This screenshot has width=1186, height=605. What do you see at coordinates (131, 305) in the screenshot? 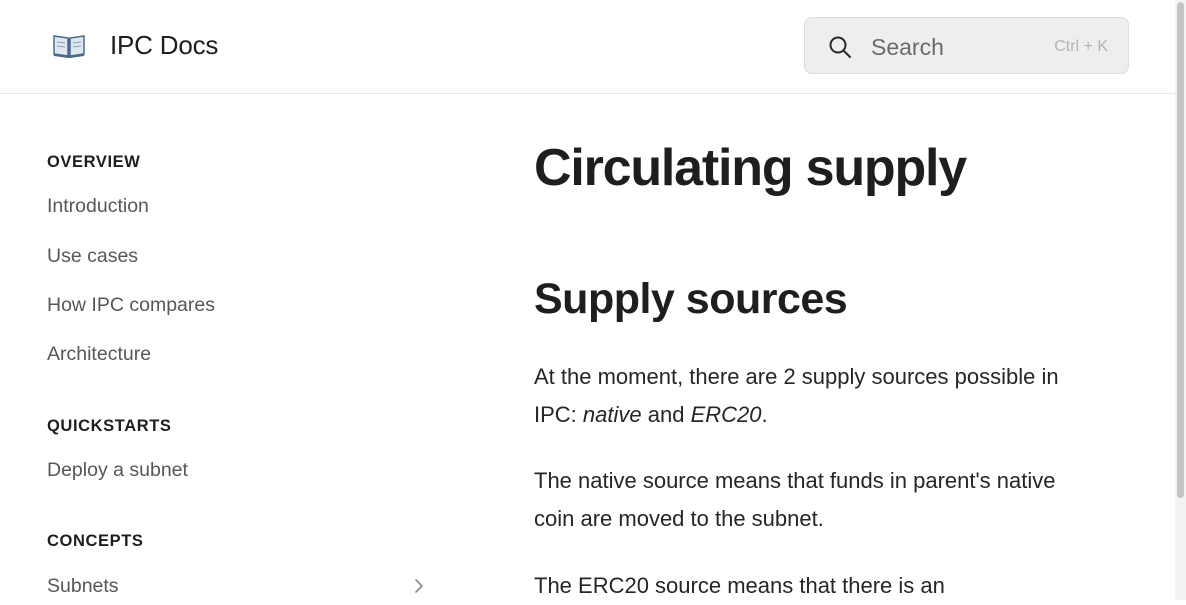
I see `sidebar-item-how-ipc-compares: How IPC compares` at bounding box center [131, 305].